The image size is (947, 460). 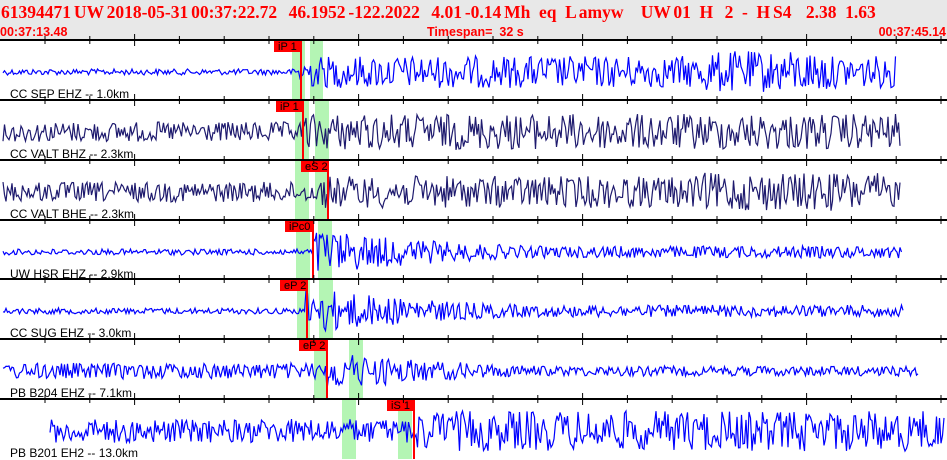 I want to click on station-label: CC VALT BHZ -- 2.3km, so click(x=71, y=154).